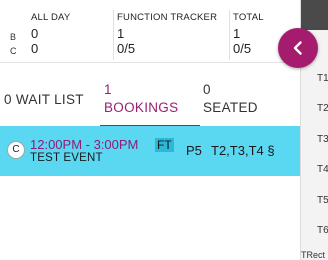 Image resolution: width=328 pixels, height=260 pixels. Describe the element at coordinates (72, 34) in the screenshot. I see `stats-col-all-day: ALL DAY 0 0` at that location.